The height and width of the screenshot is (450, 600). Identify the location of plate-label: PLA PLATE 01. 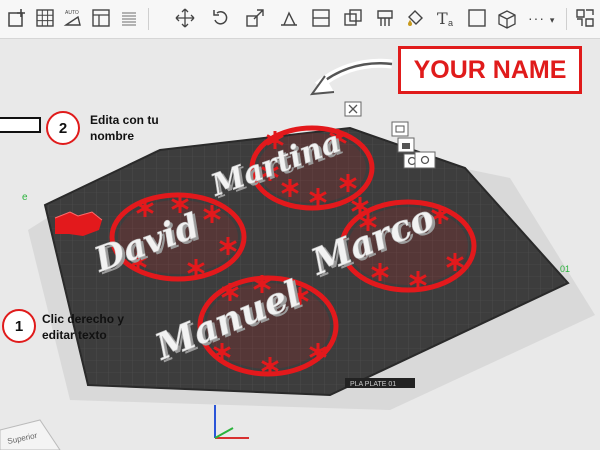
(373, 384).